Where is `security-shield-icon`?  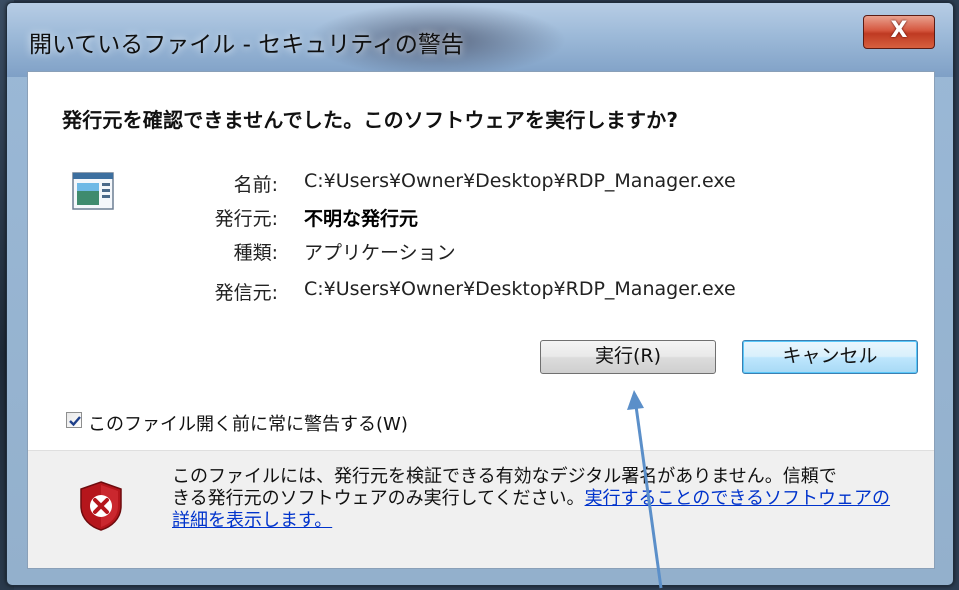 security-shield-icon is located at coordinates (101, 506).